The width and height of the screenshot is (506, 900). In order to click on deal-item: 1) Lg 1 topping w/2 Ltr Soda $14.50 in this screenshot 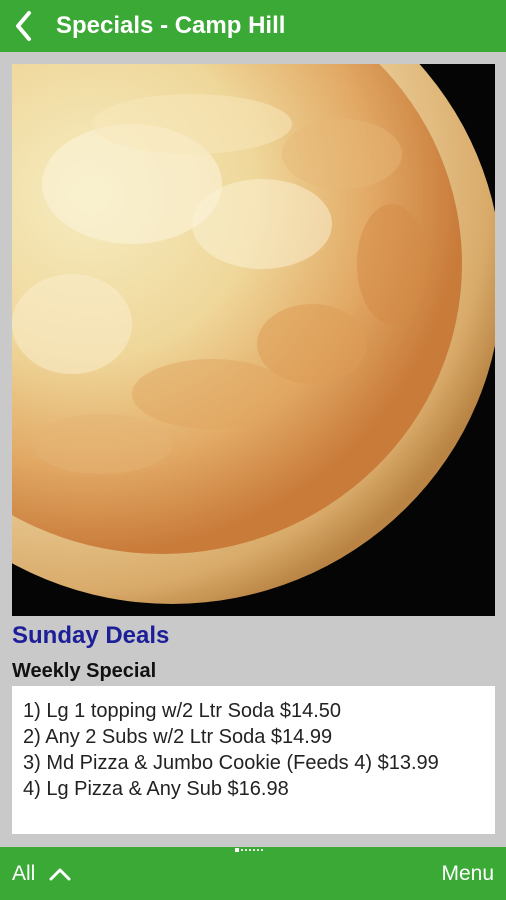, I will do `click(182, 711)`.